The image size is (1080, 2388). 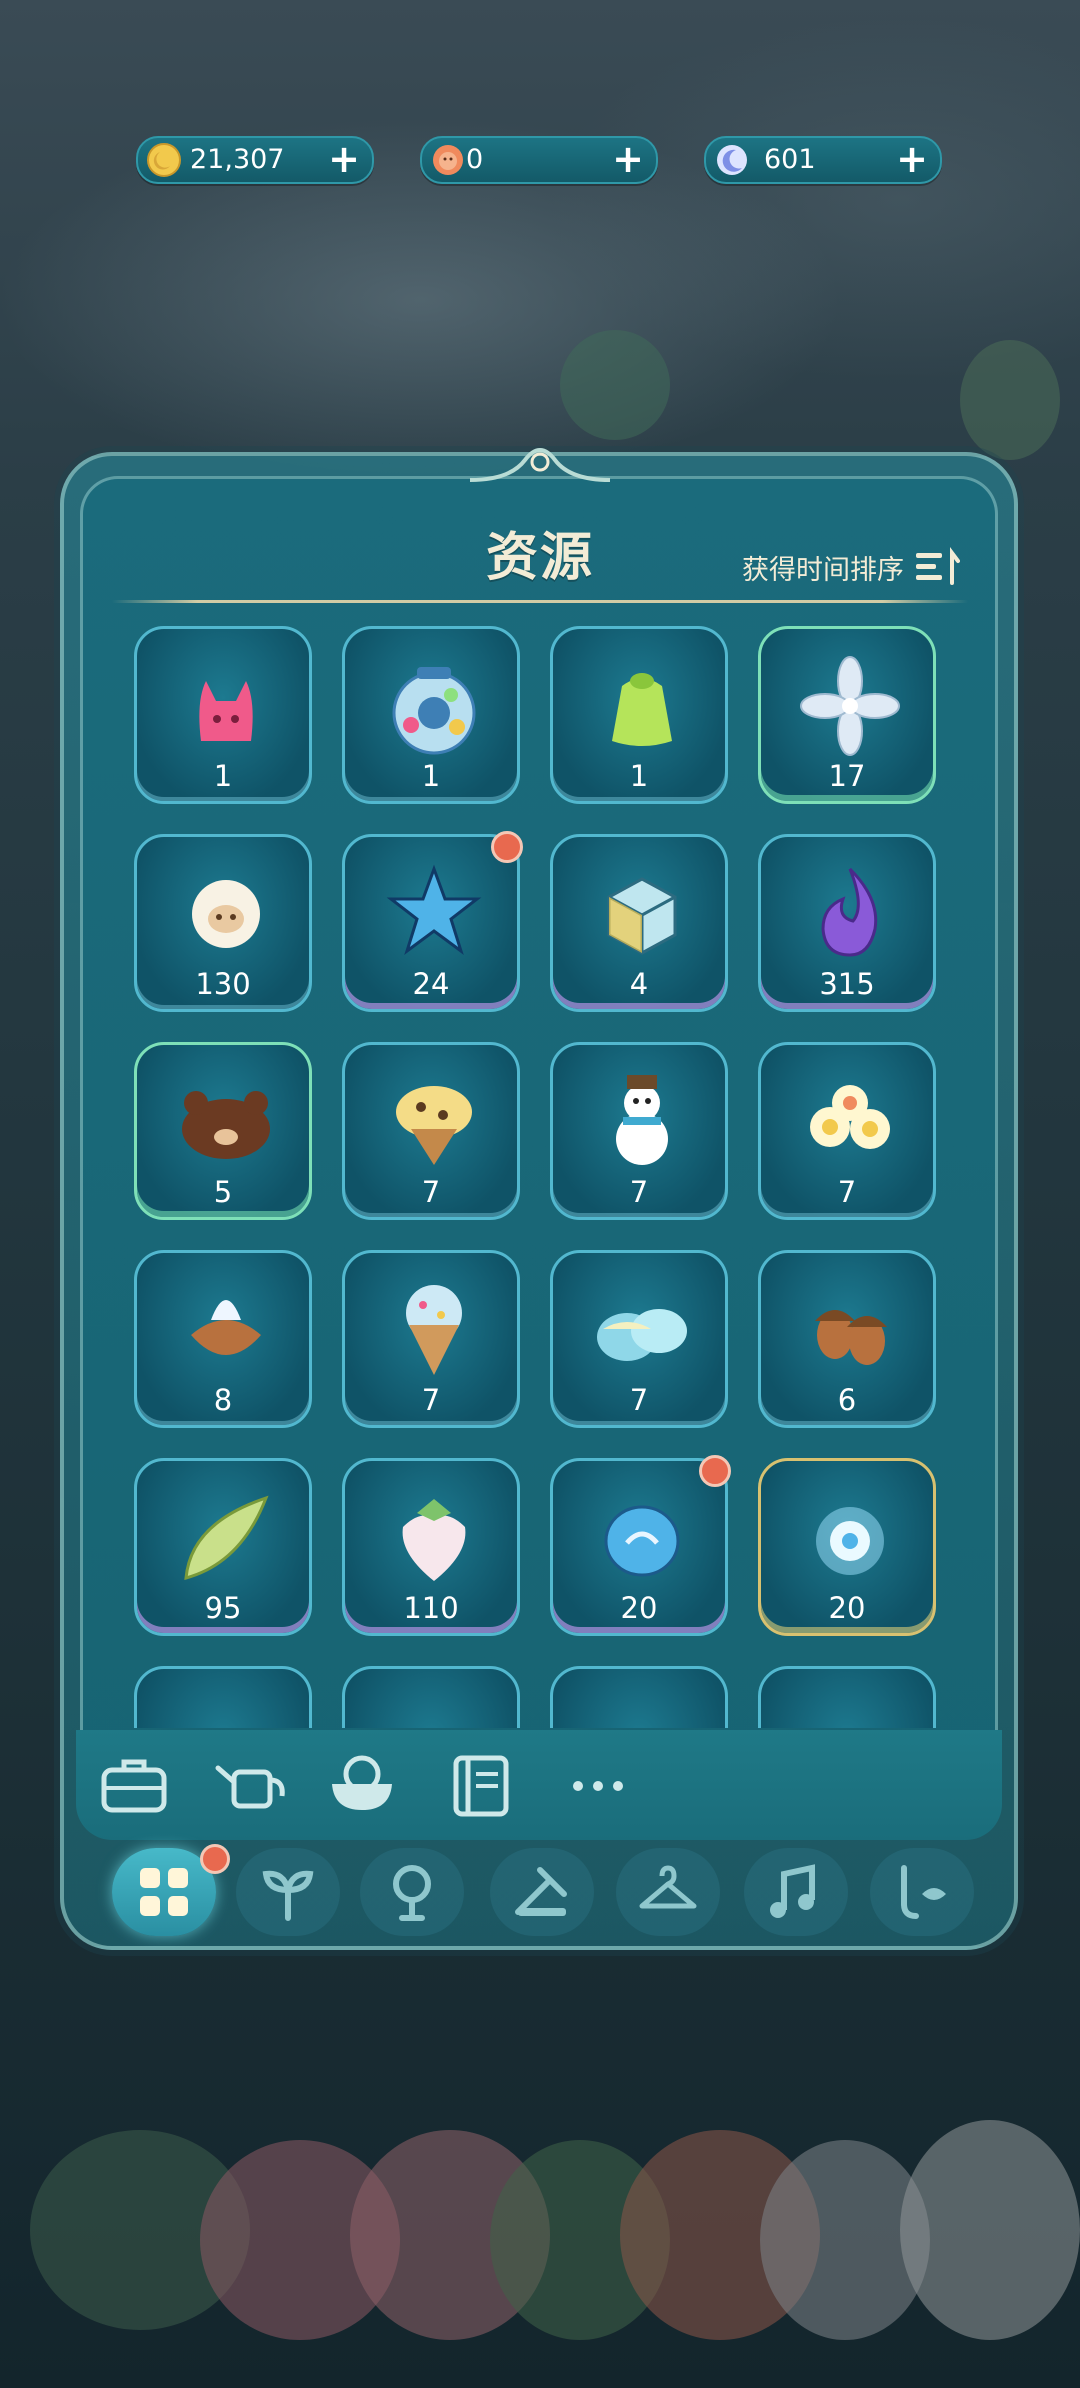 I want to click on resource-item: 95, so click(x=223, y=1547).